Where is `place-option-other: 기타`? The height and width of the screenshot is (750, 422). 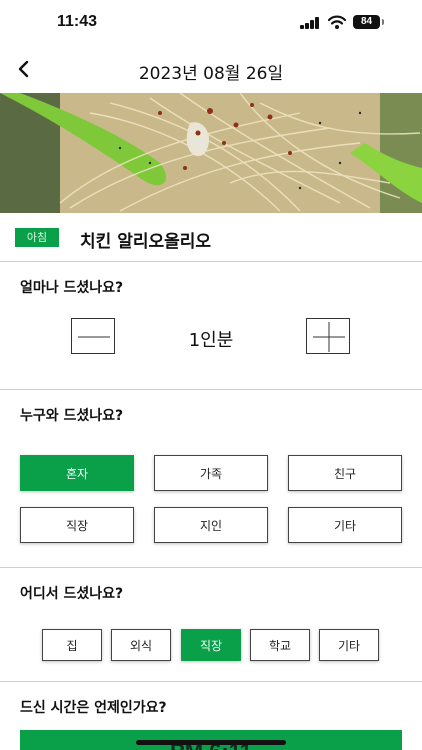
place-option-other: 기타 is located at coordinates (349, 645).